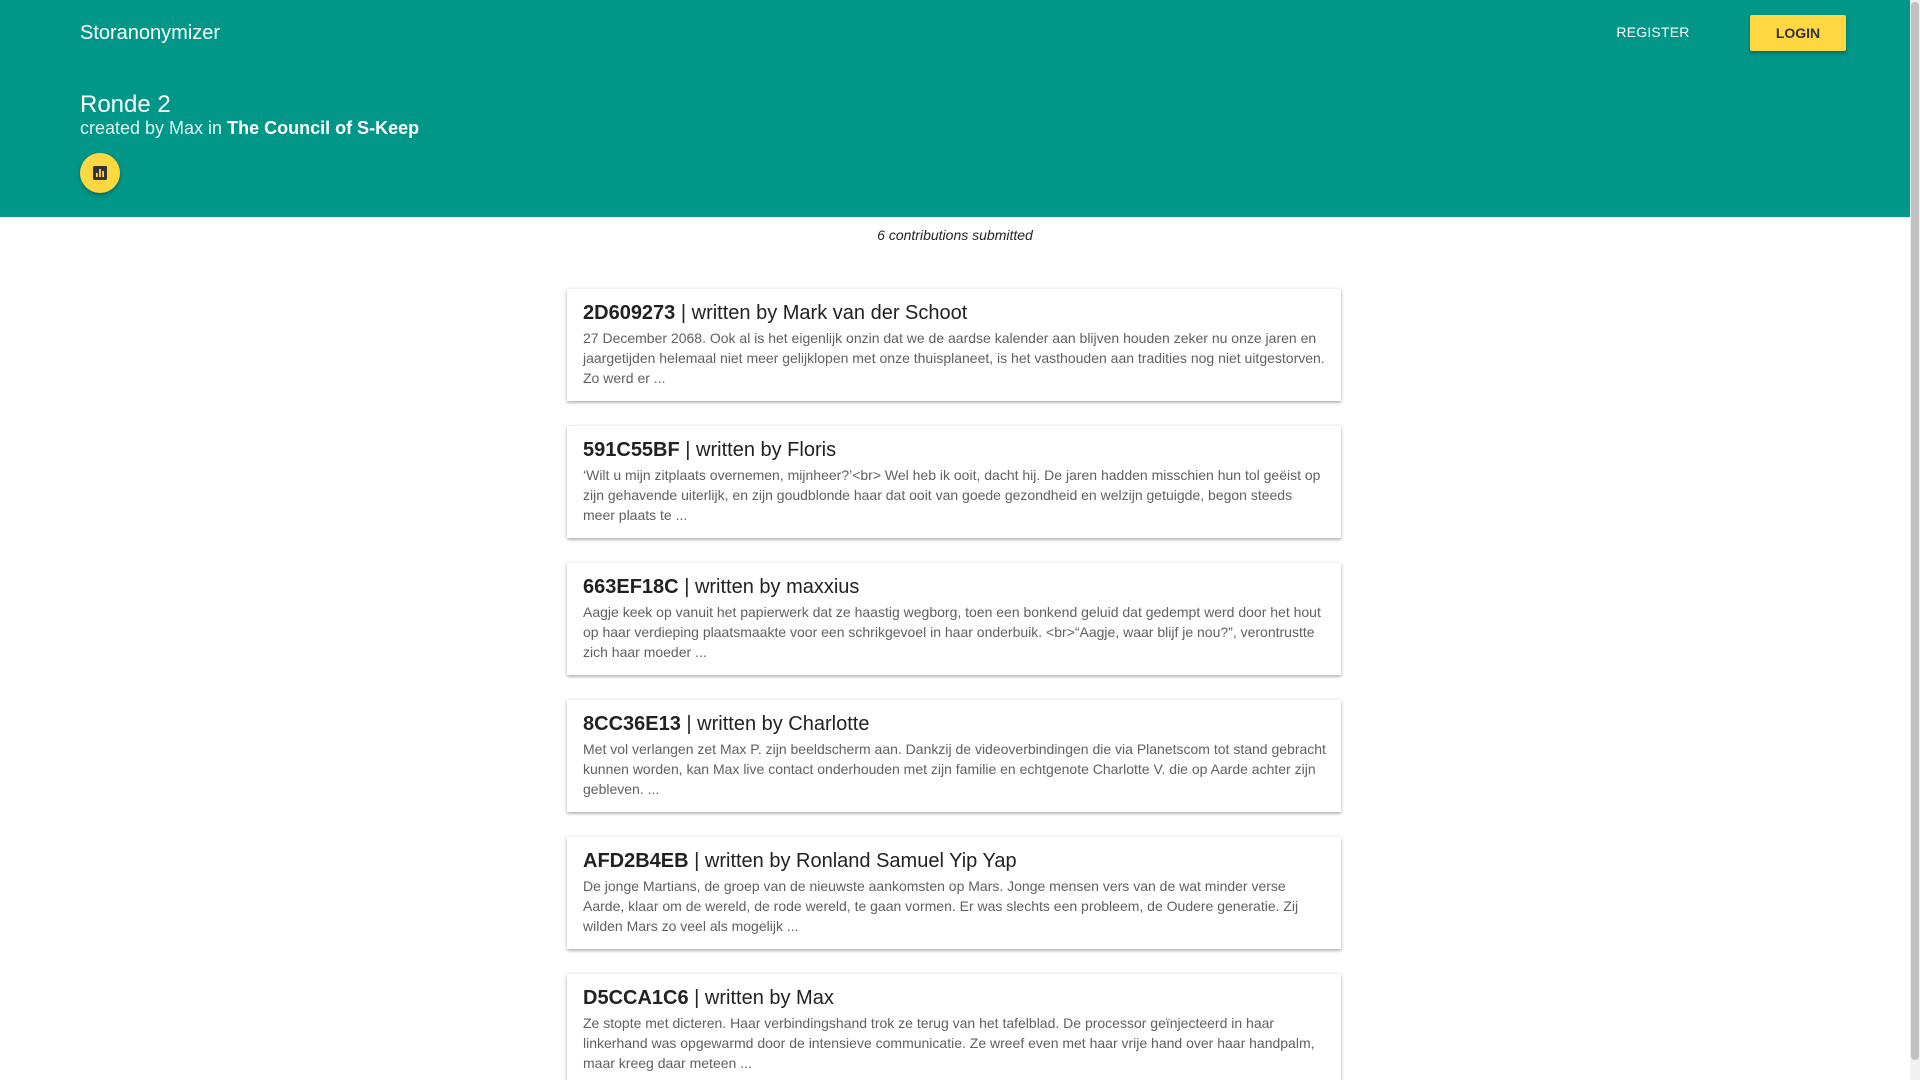 Image resolution: width=1920 pixels, height=1080 pixels. I want to click on contribution-title: 663EF18C | written by maxxius, so click(721, 587).